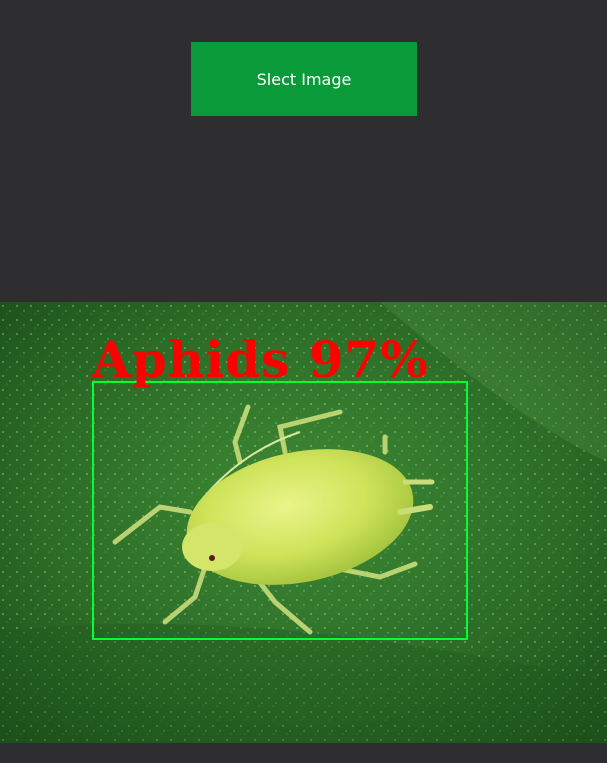 The image size is (607, 763). I want to click on select-image-button: Slect Image, so click(304, 79).